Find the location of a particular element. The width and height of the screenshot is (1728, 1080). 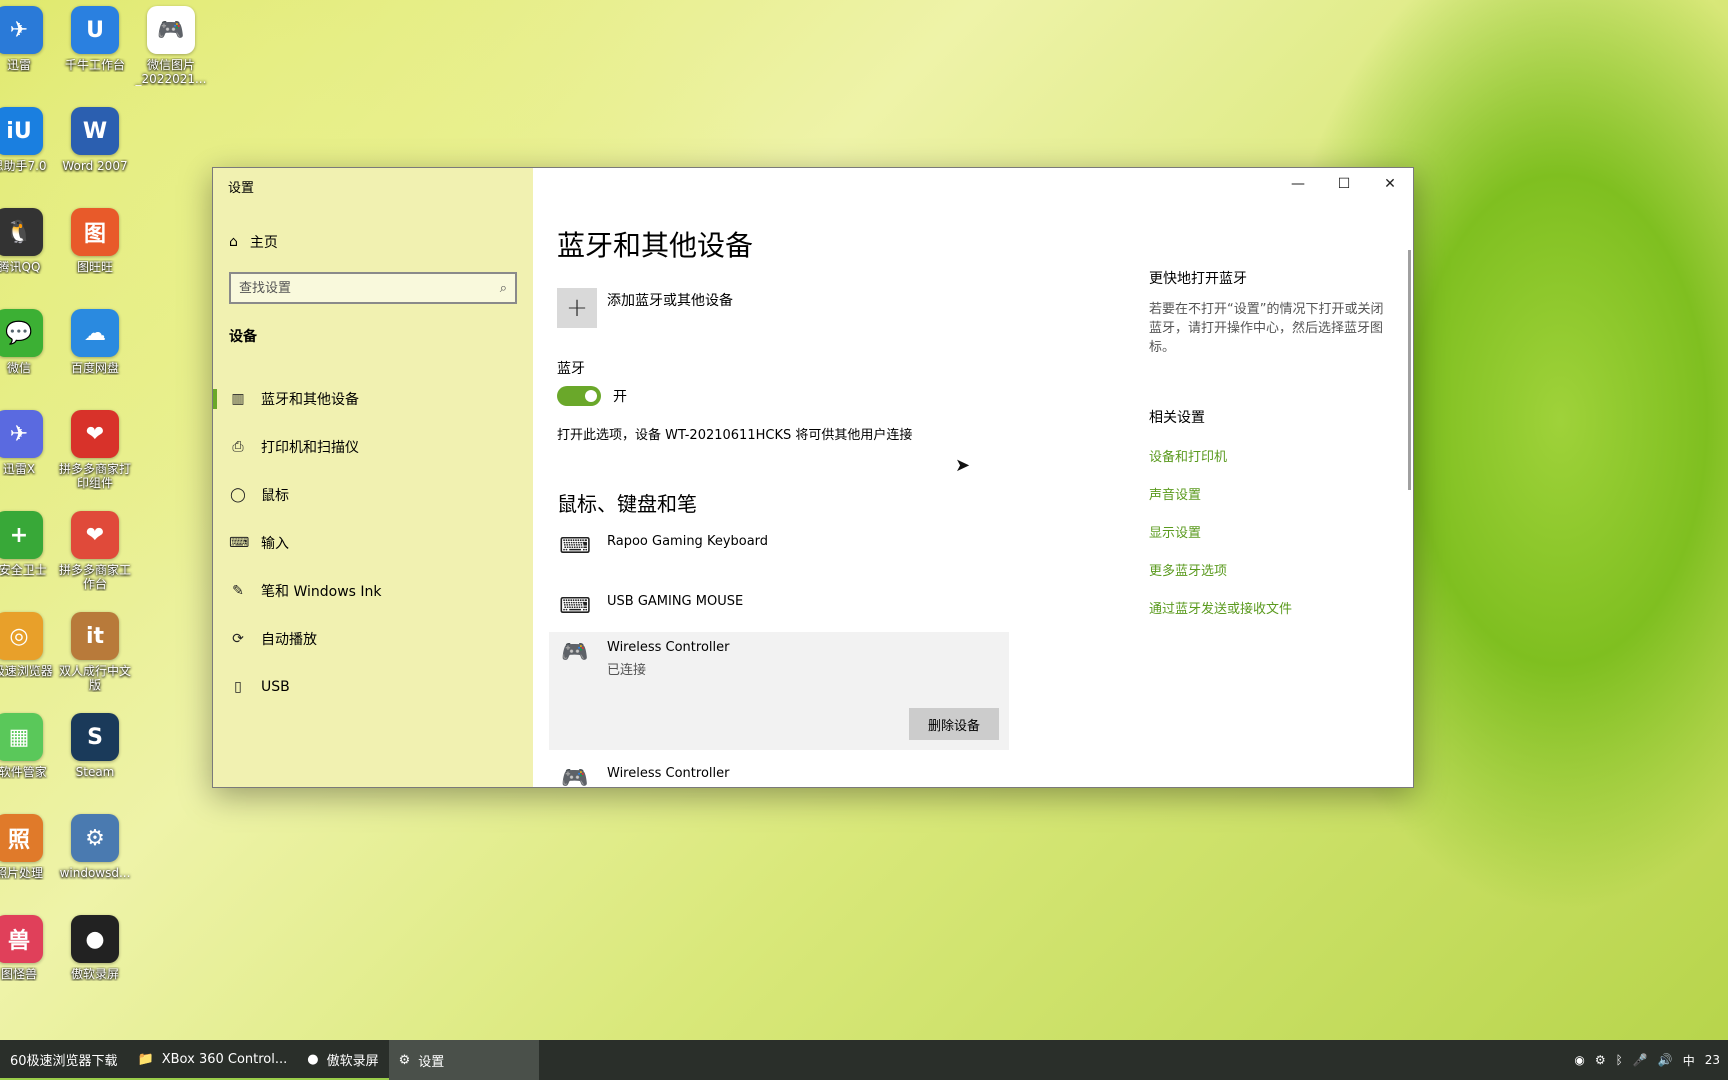

microphone-icon: 🎤 is located at coordinates (1640, 1060).